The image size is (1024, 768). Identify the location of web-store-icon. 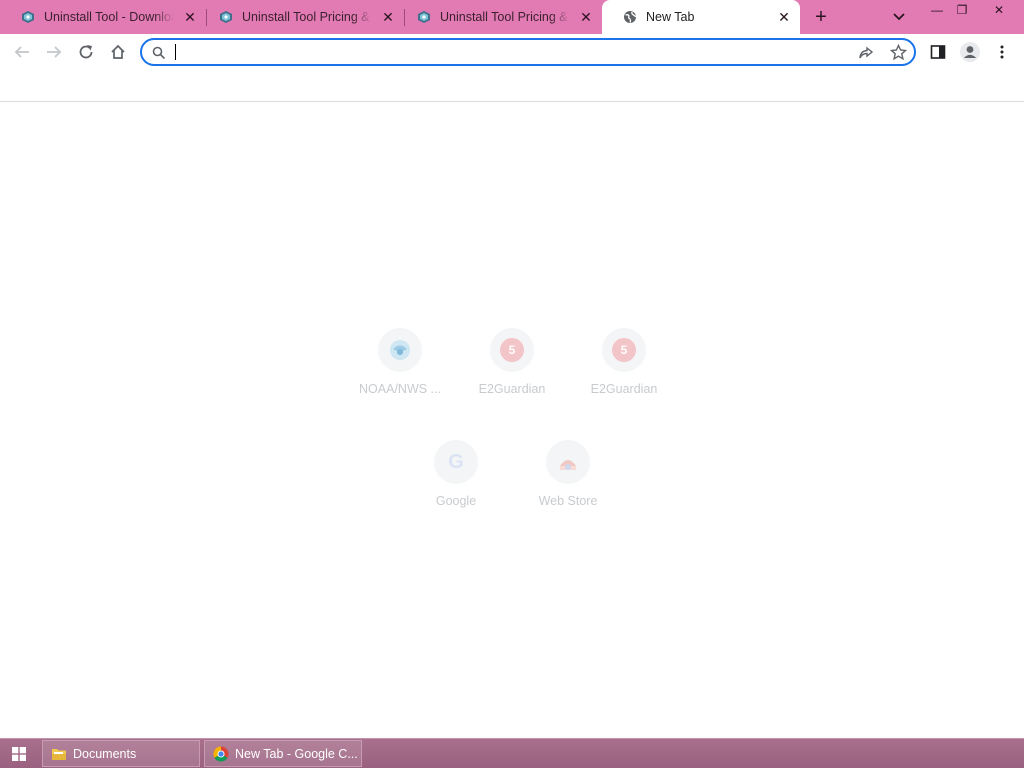
(568, 462).